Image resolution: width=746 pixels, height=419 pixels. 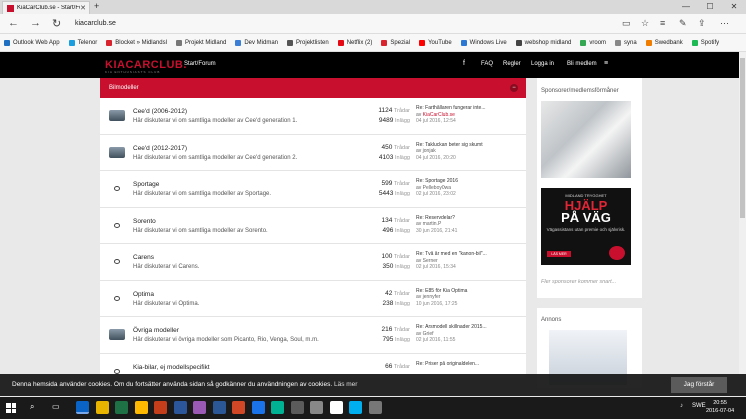 I want to click on forward-arrow-icon: →, so click(x=35, y=23).